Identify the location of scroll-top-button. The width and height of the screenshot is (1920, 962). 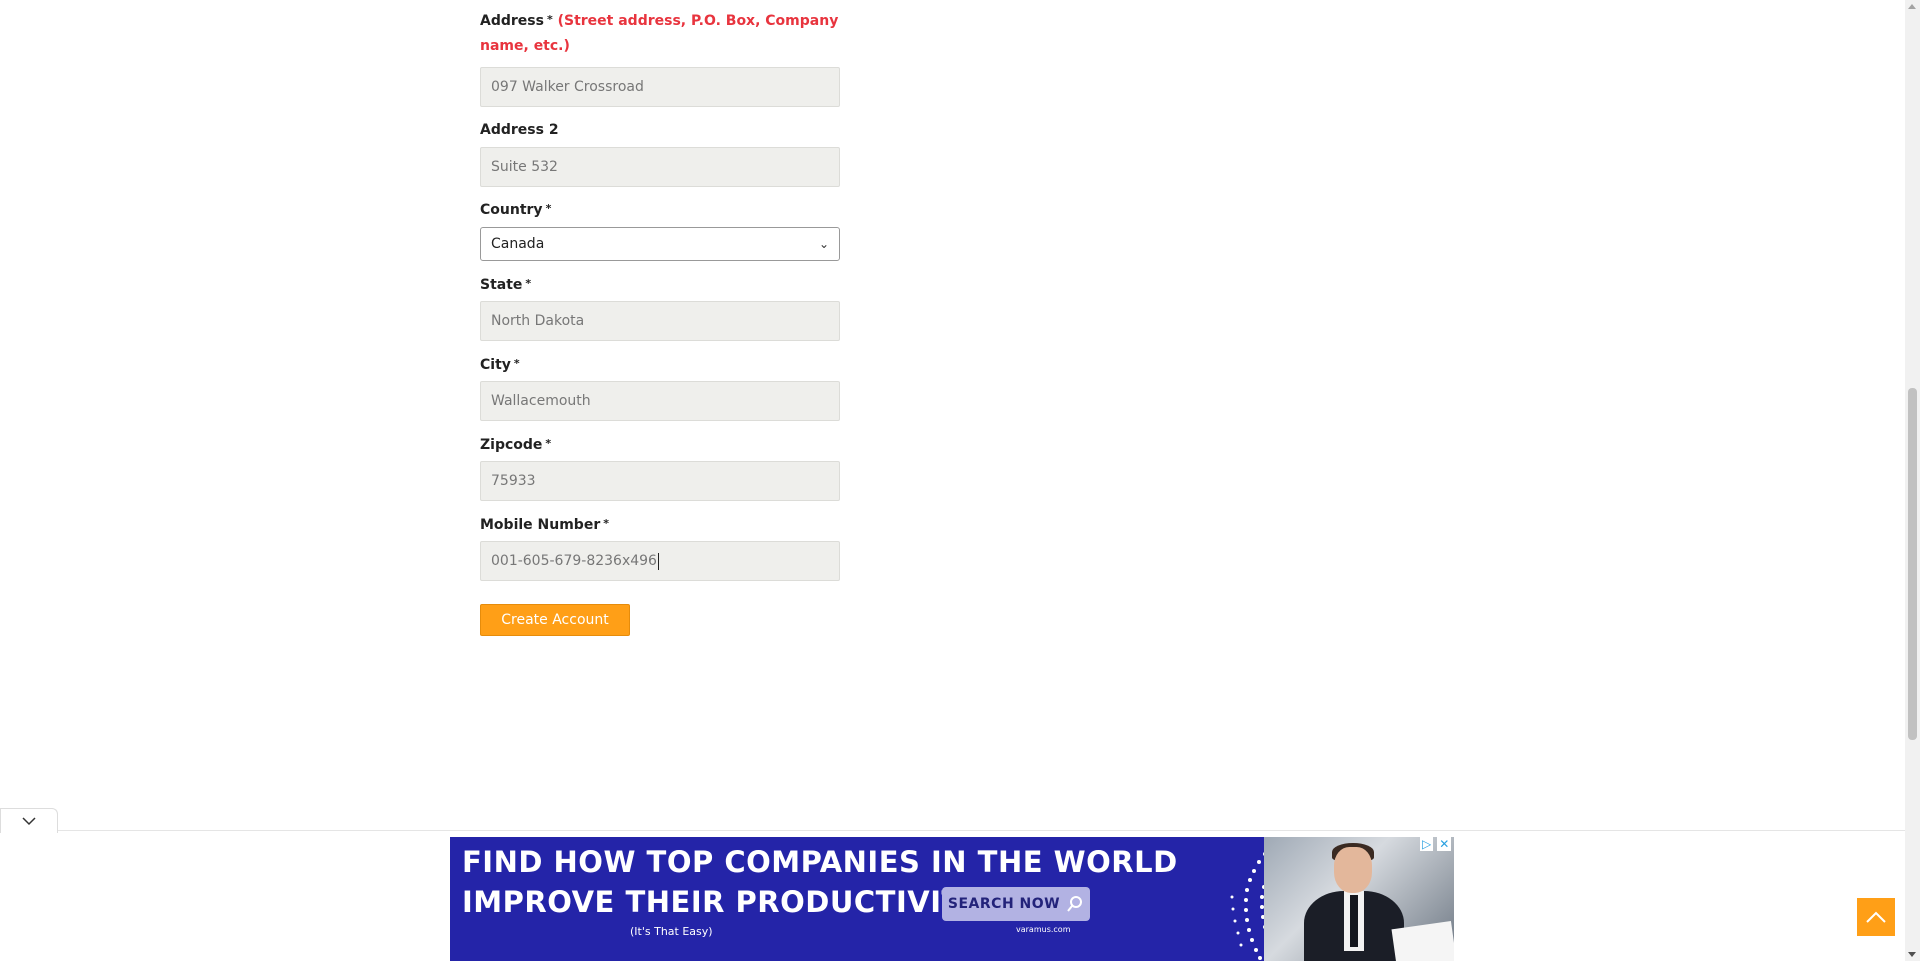
(1876, 917).